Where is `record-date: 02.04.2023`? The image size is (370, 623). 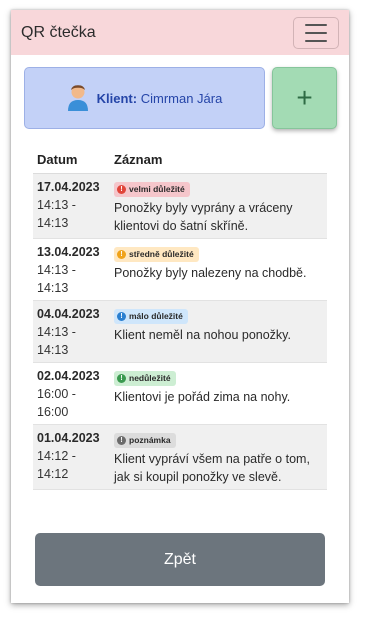 record-date: 02.04.2023 is located at coordinates (68, 376).